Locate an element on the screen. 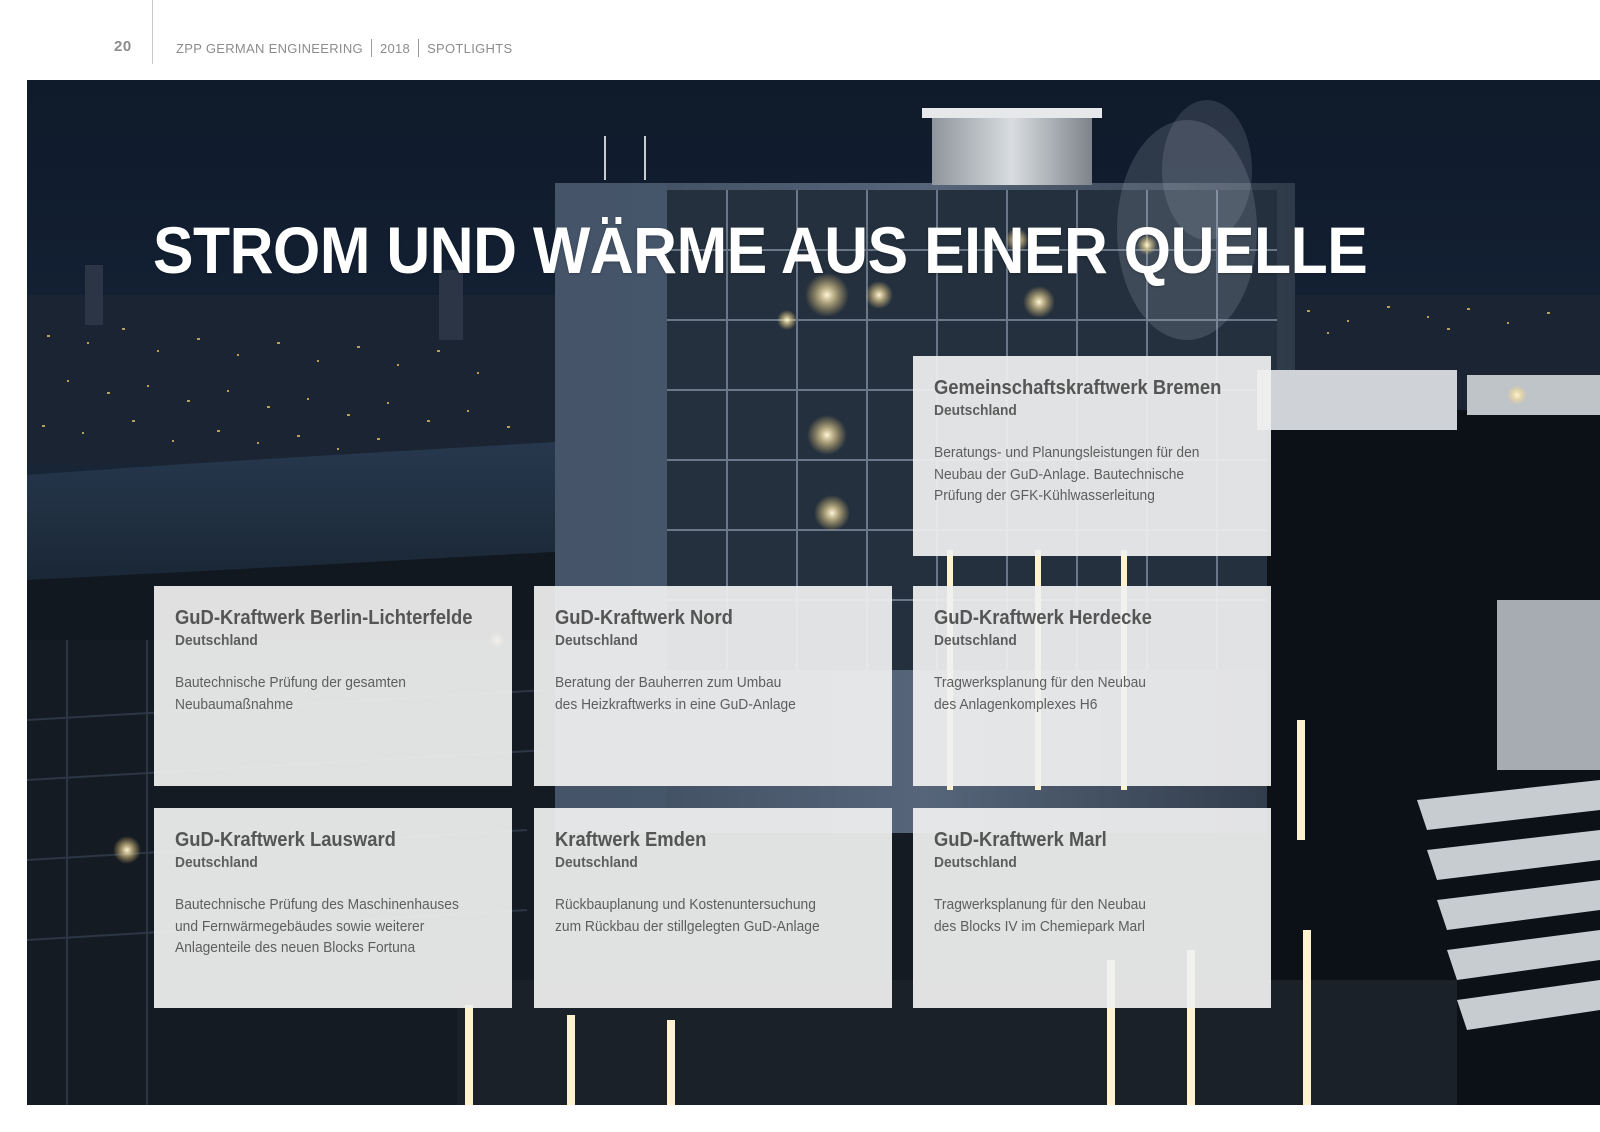 Image resolution: width=1600 pixels, height=1132 pixels. header-divider is located at coordinates (152, 32).